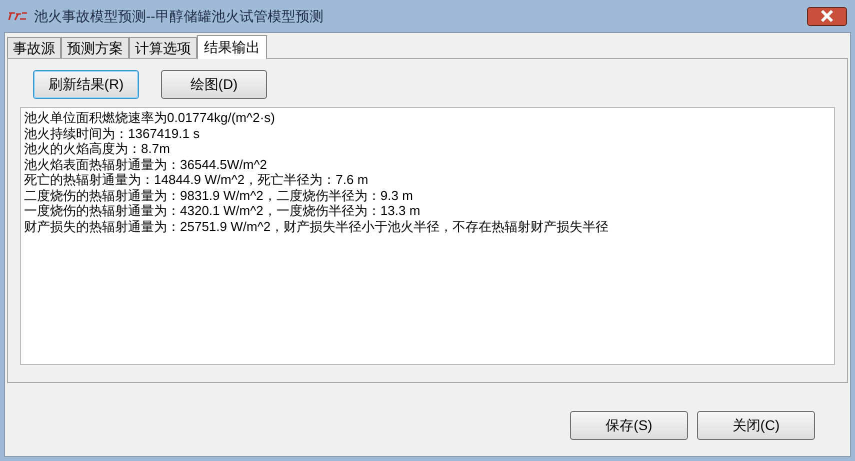 The width and height of the screenshot is (855, 461). Describe the element at coordinates (214, 84) in the screenshot. I see `toolbar-button: 绘图(D)` at that location.